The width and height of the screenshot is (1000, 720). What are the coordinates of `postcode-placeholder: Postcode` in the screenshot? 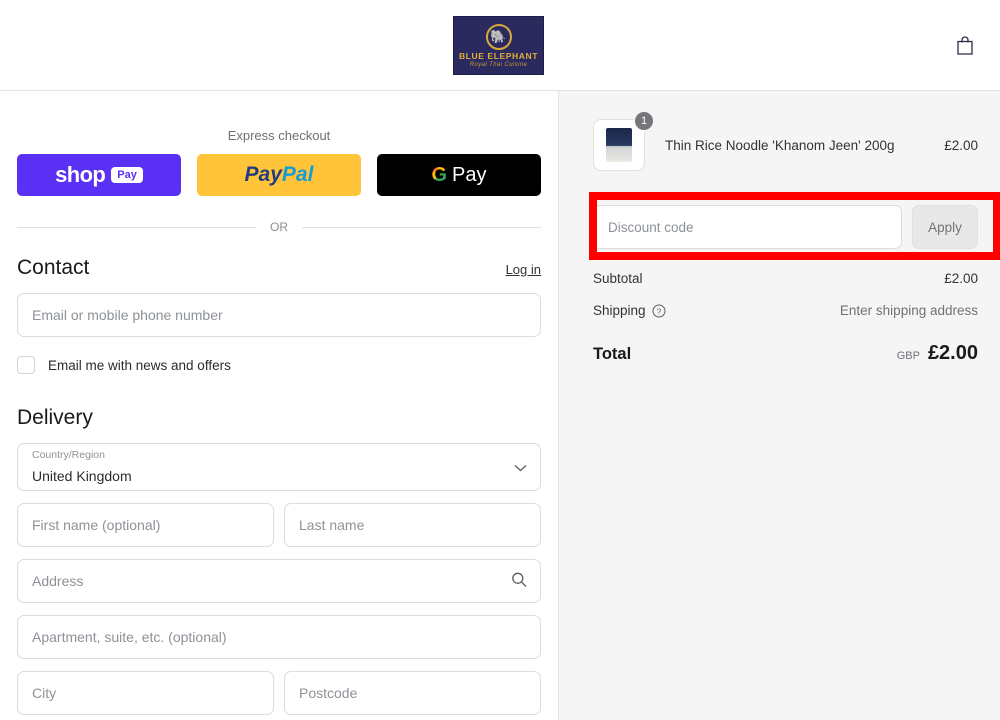 It's located at (328, 693).